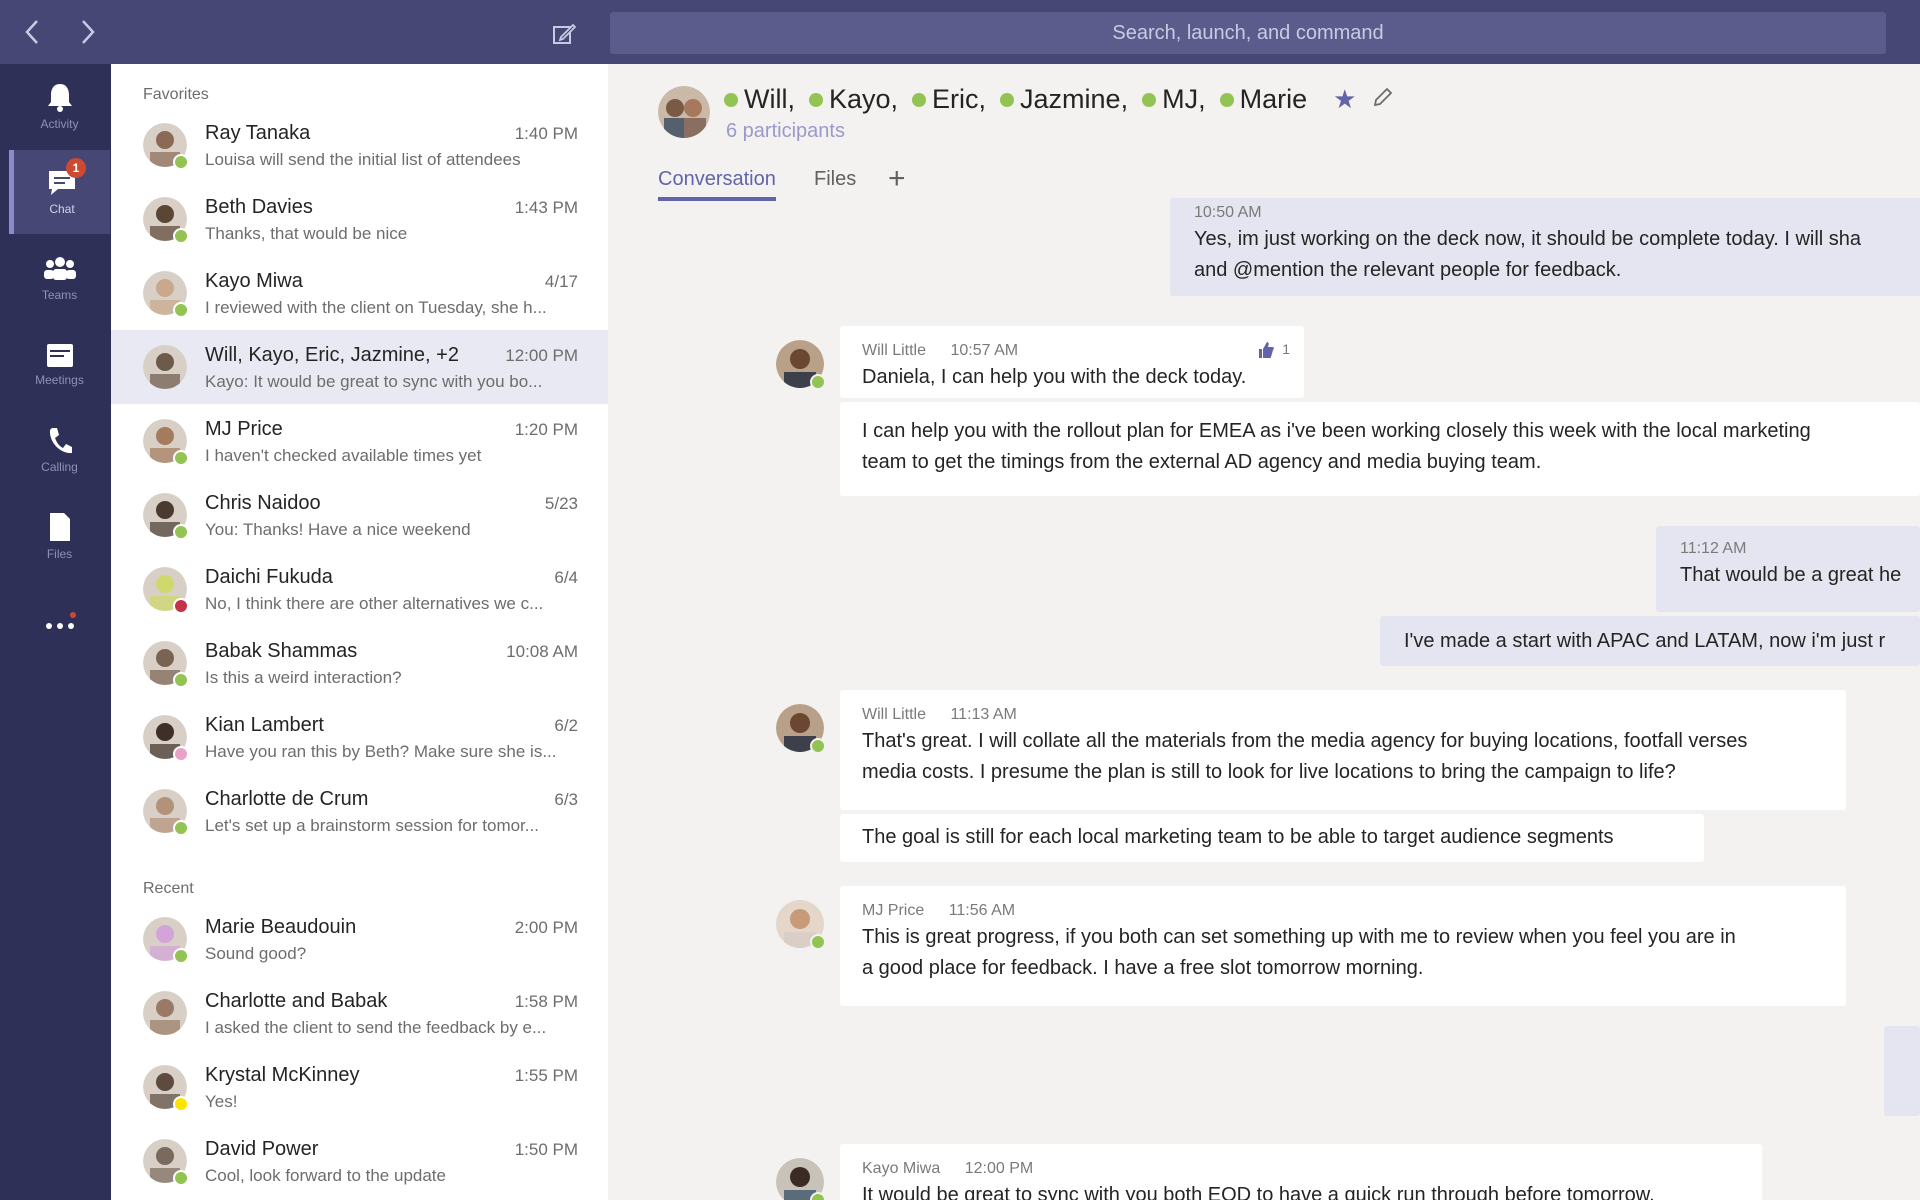 The width and height of the screenshot is (1920, 1200). I want to click on message-meta: MJ Price 11:56 AM, so click(1354, 911).